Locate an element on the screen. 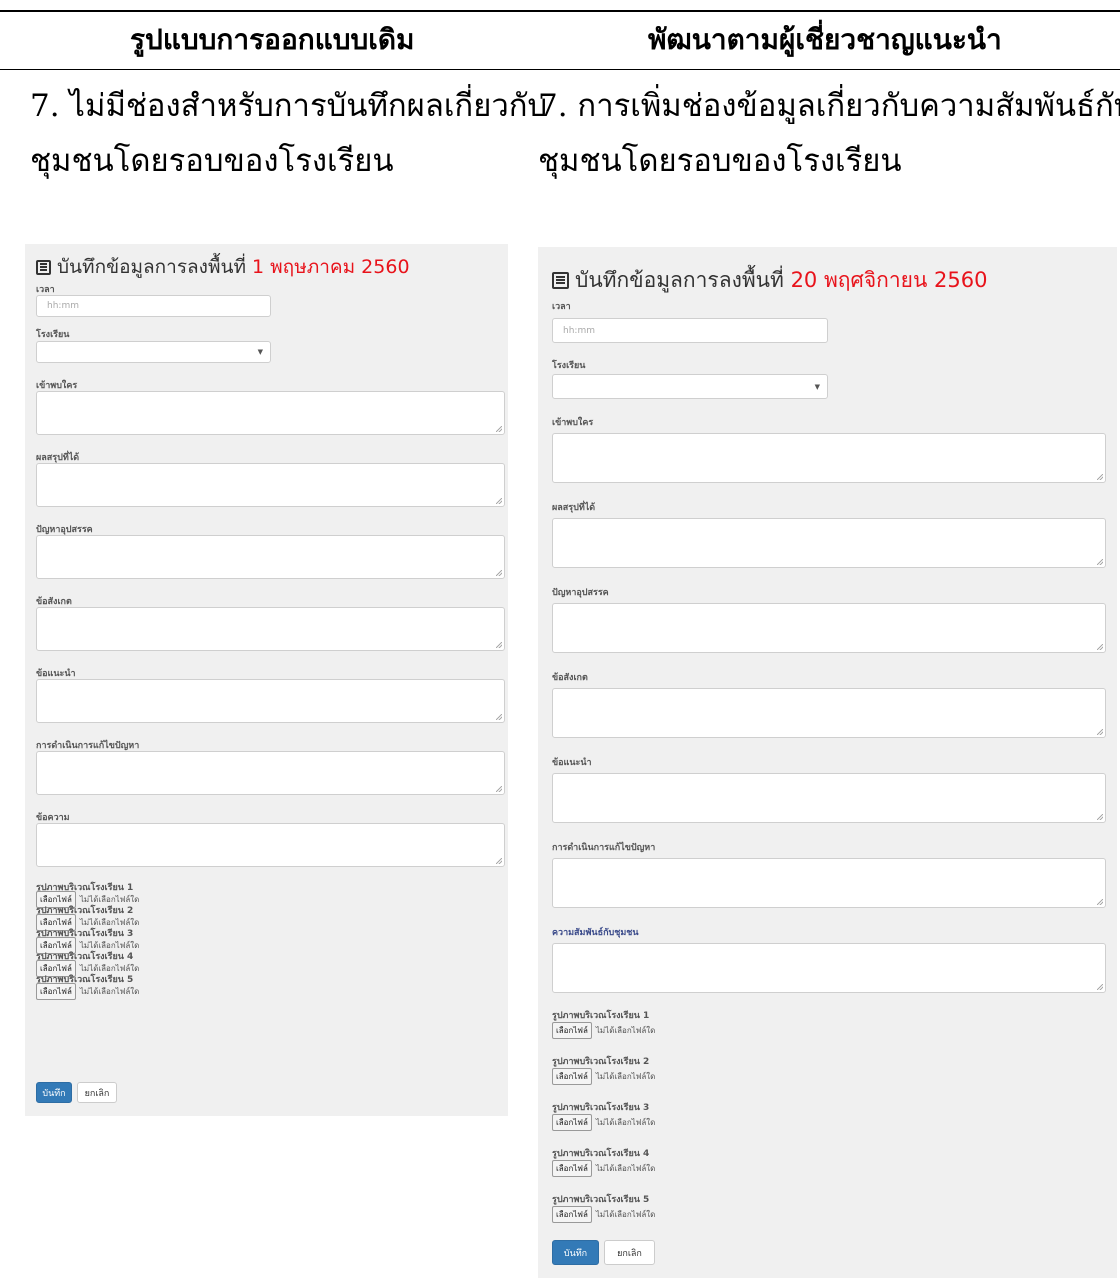 The height and width of the screenshot is (1278, 1120). form-title: บันทึกข้อมูลการลงพื้นที่ 1 พฤษภาคม 2560 is located at coordinates (223, 267).